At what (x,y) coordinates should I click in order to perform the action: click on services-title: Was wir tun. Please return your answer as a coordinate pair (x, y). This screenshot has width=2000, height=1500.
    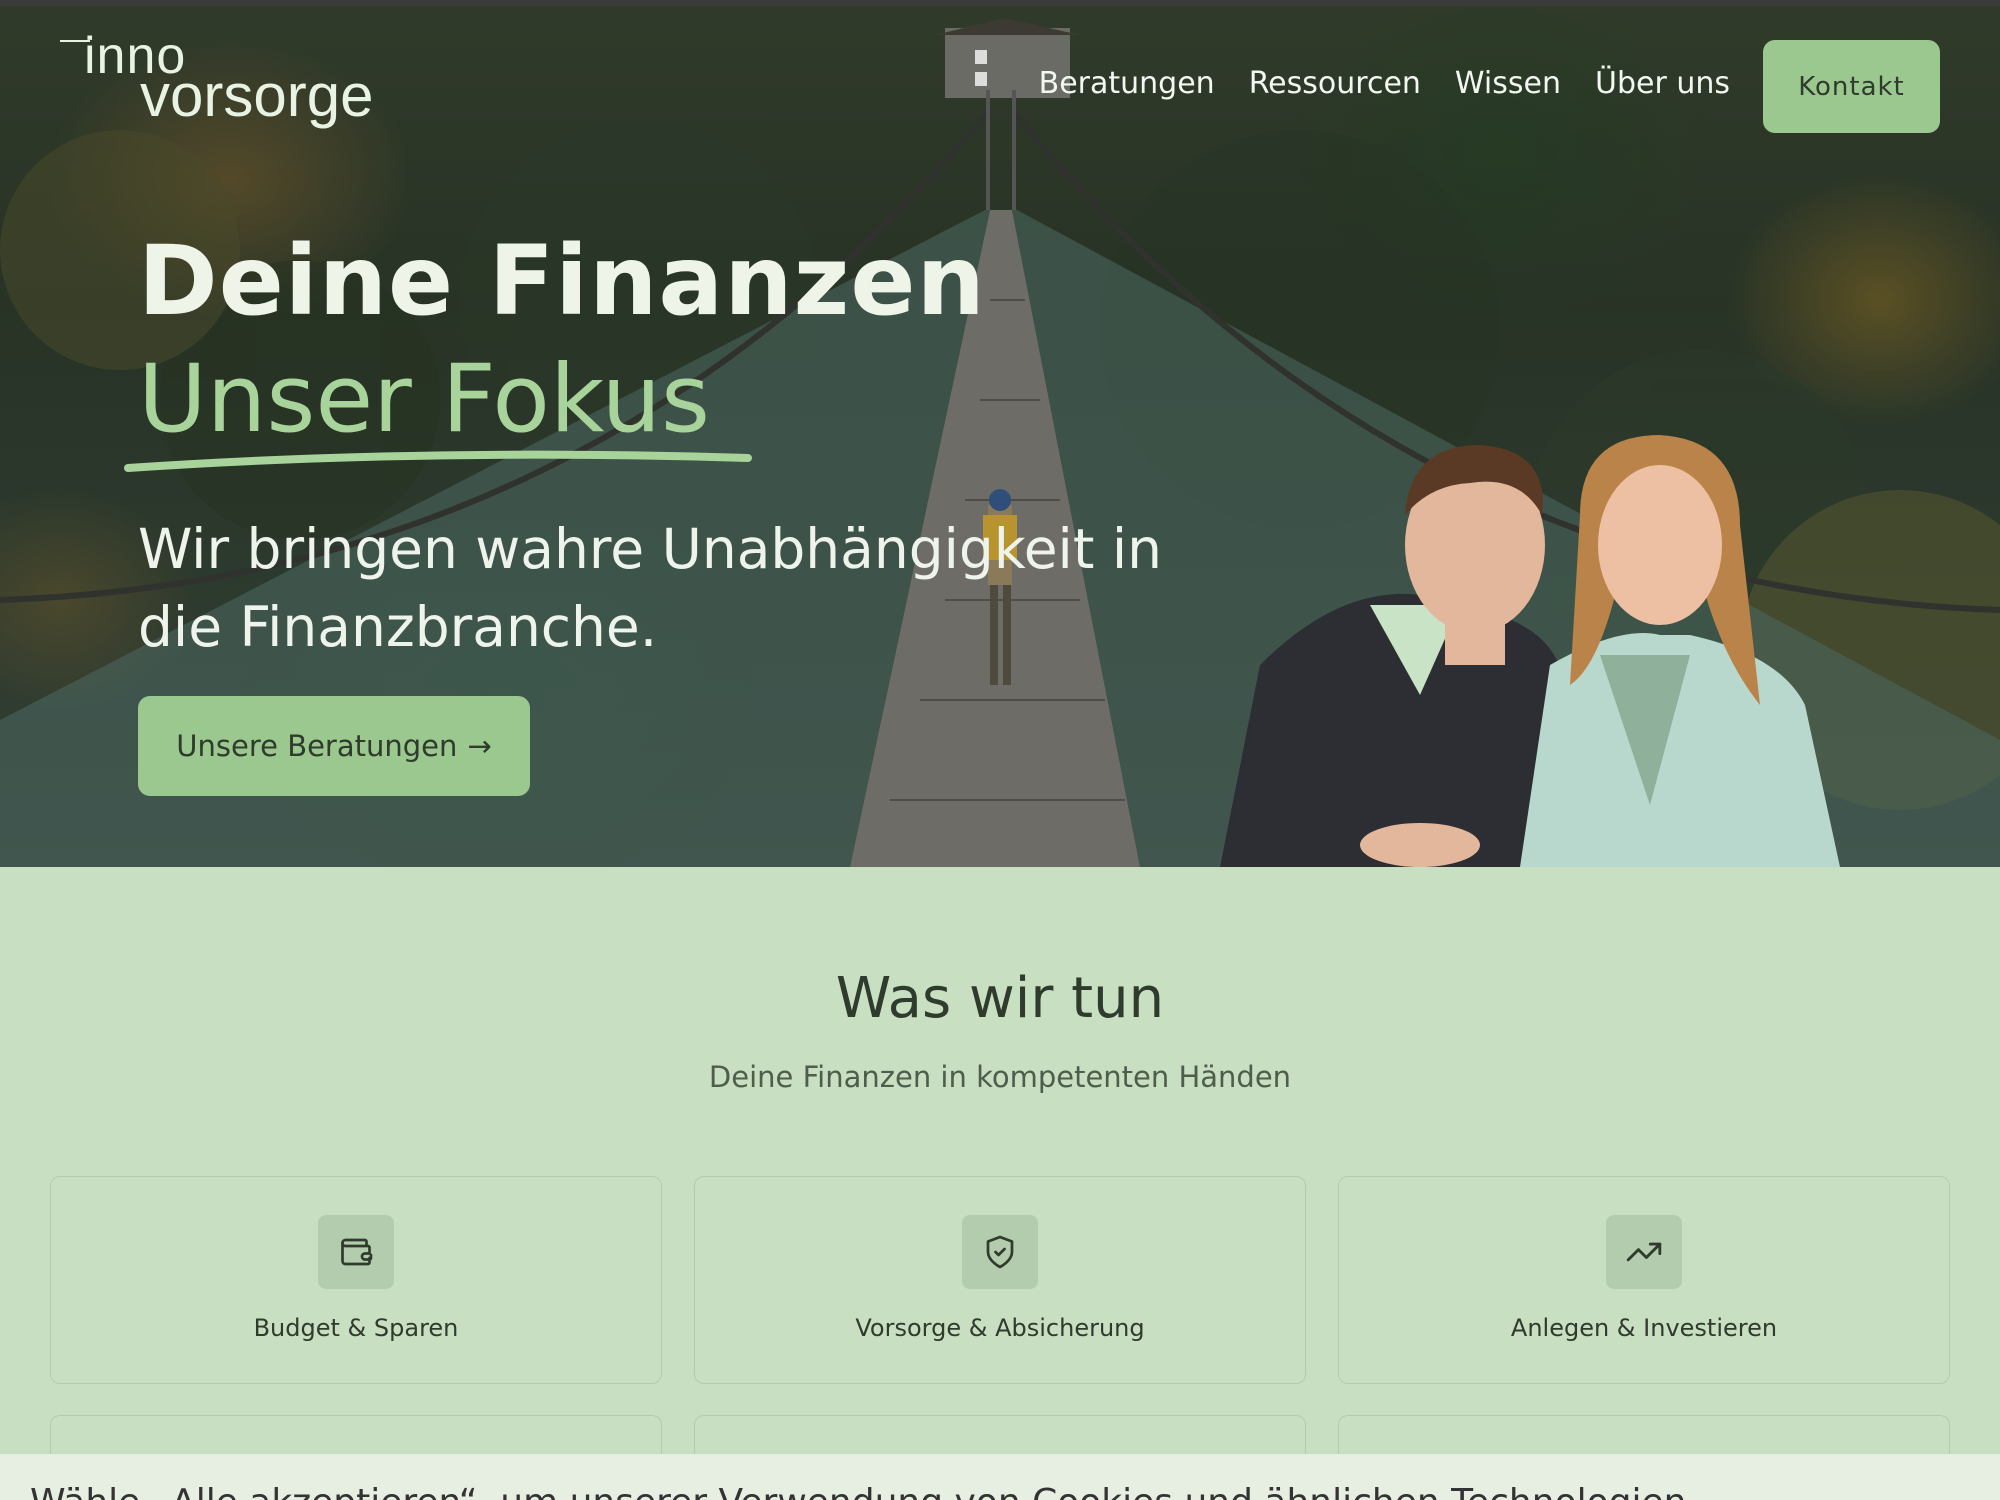
    Looking at the image, I should click on (1000, 998).